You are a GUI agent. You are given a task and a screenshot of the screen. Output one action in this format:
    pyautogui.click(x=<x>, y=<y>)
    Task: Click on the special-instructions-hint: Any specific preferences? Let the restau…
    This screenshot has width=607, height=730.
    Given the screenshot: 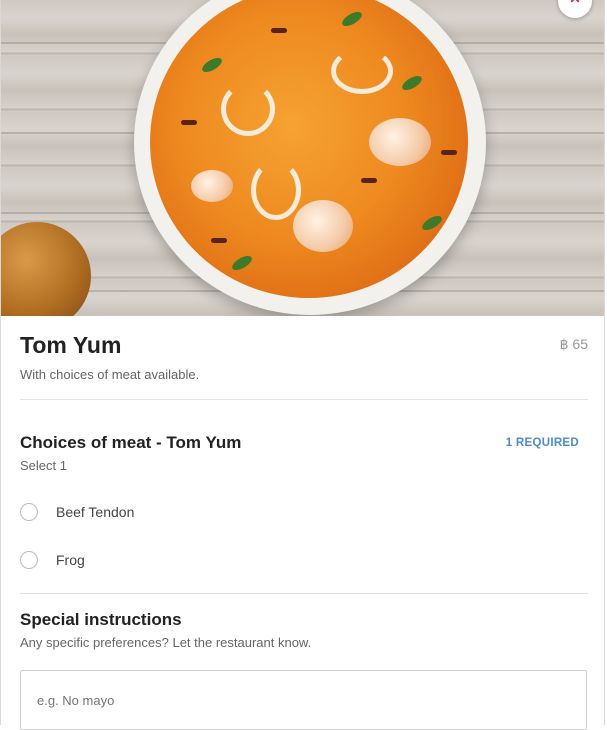 What is the action you would take?
    pyautogui.click(x=166, y=642)
    